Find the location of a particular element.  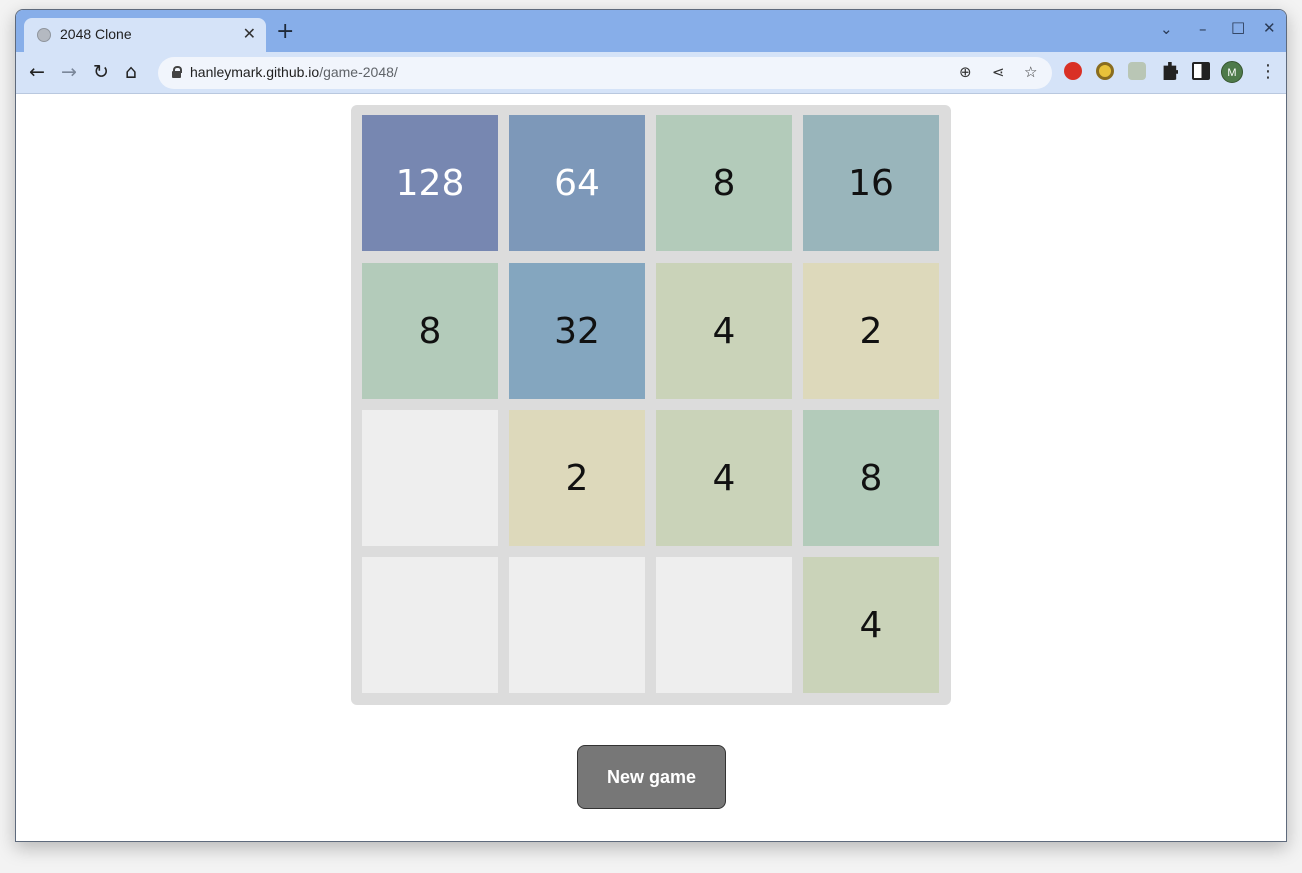

share-icon: ⋖ is located at coordinates (998, 72).